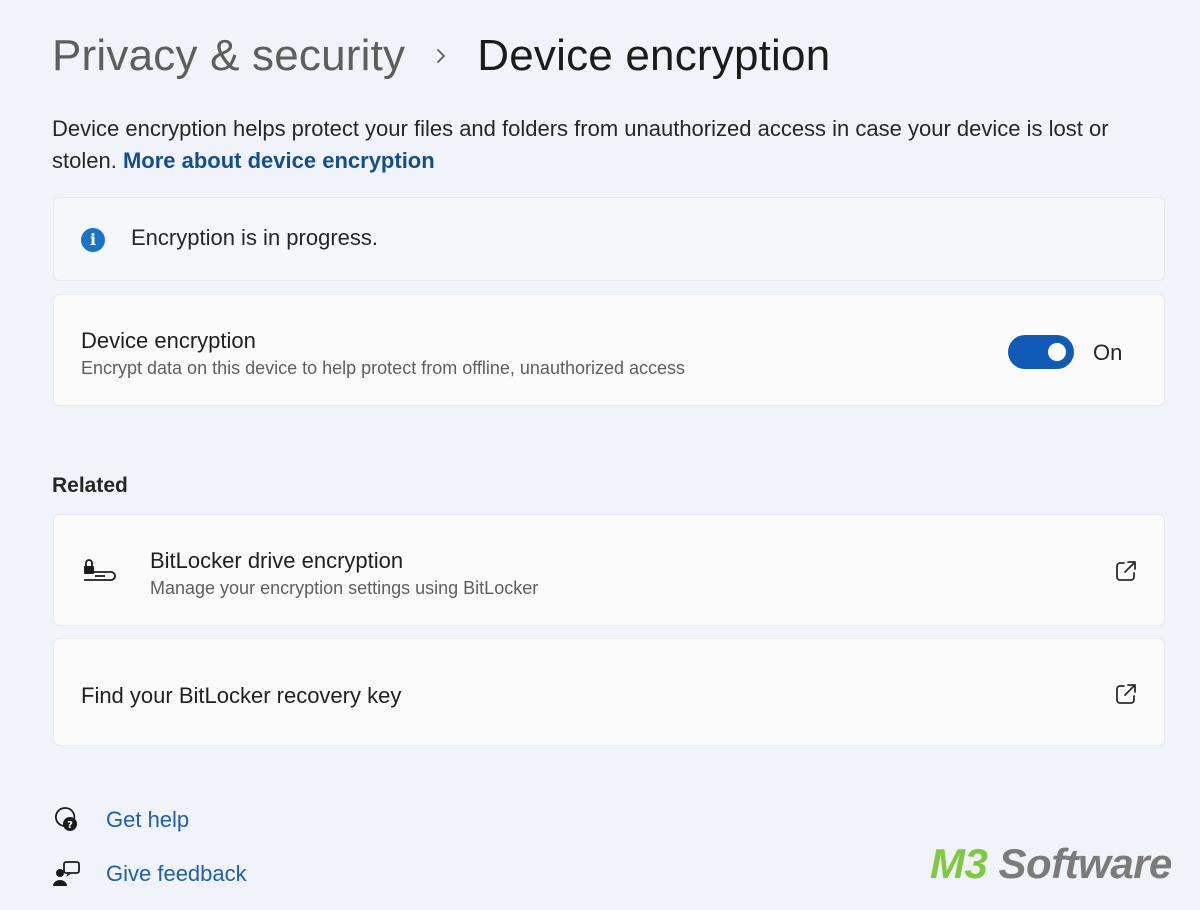 The width and height of the screenshot is (1200, 910). I want to click on give-feedback-label: Give feedback, so click(176, 873).